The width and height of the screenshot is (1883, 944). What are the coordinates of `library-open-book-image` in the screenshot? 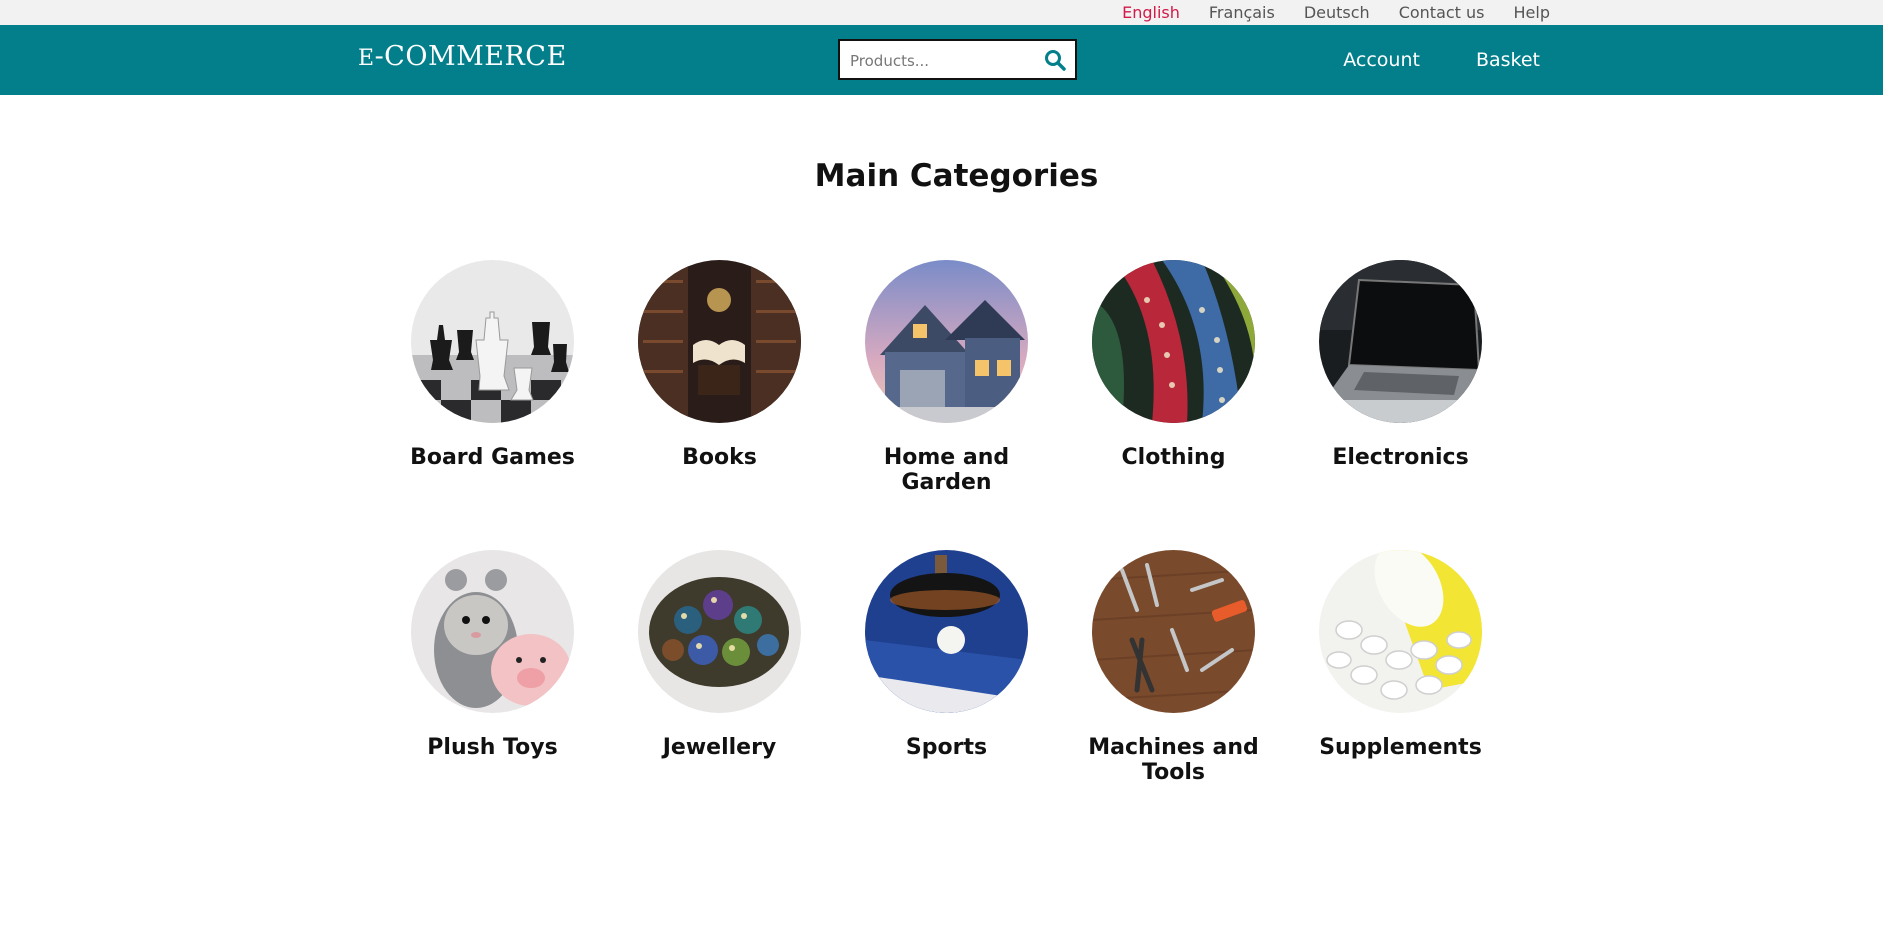 It's located at (719, 341).